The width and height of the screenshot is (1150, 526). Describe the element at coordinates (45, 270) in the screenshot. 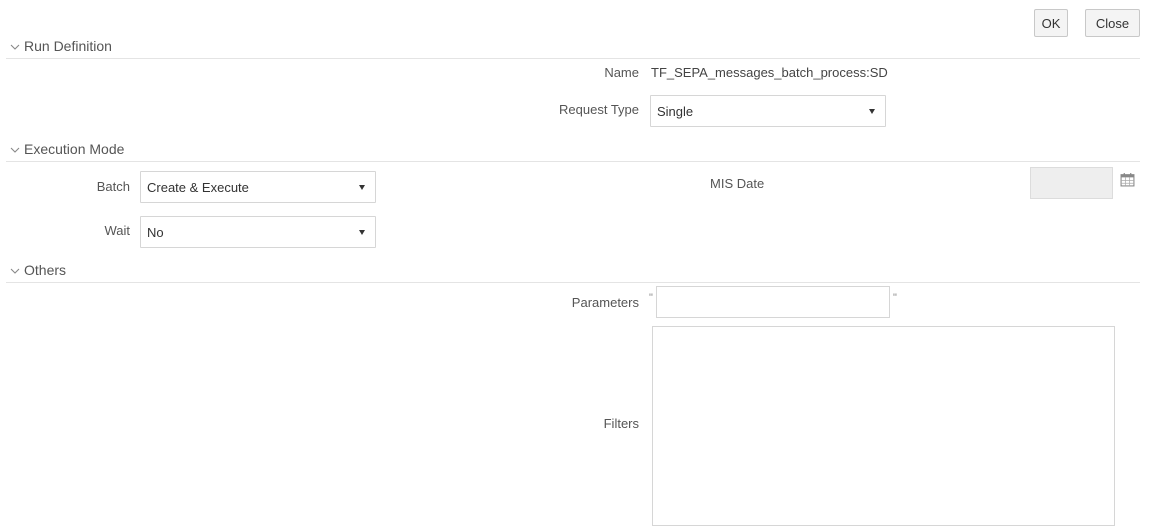

I see `section-title: Others` at that location.